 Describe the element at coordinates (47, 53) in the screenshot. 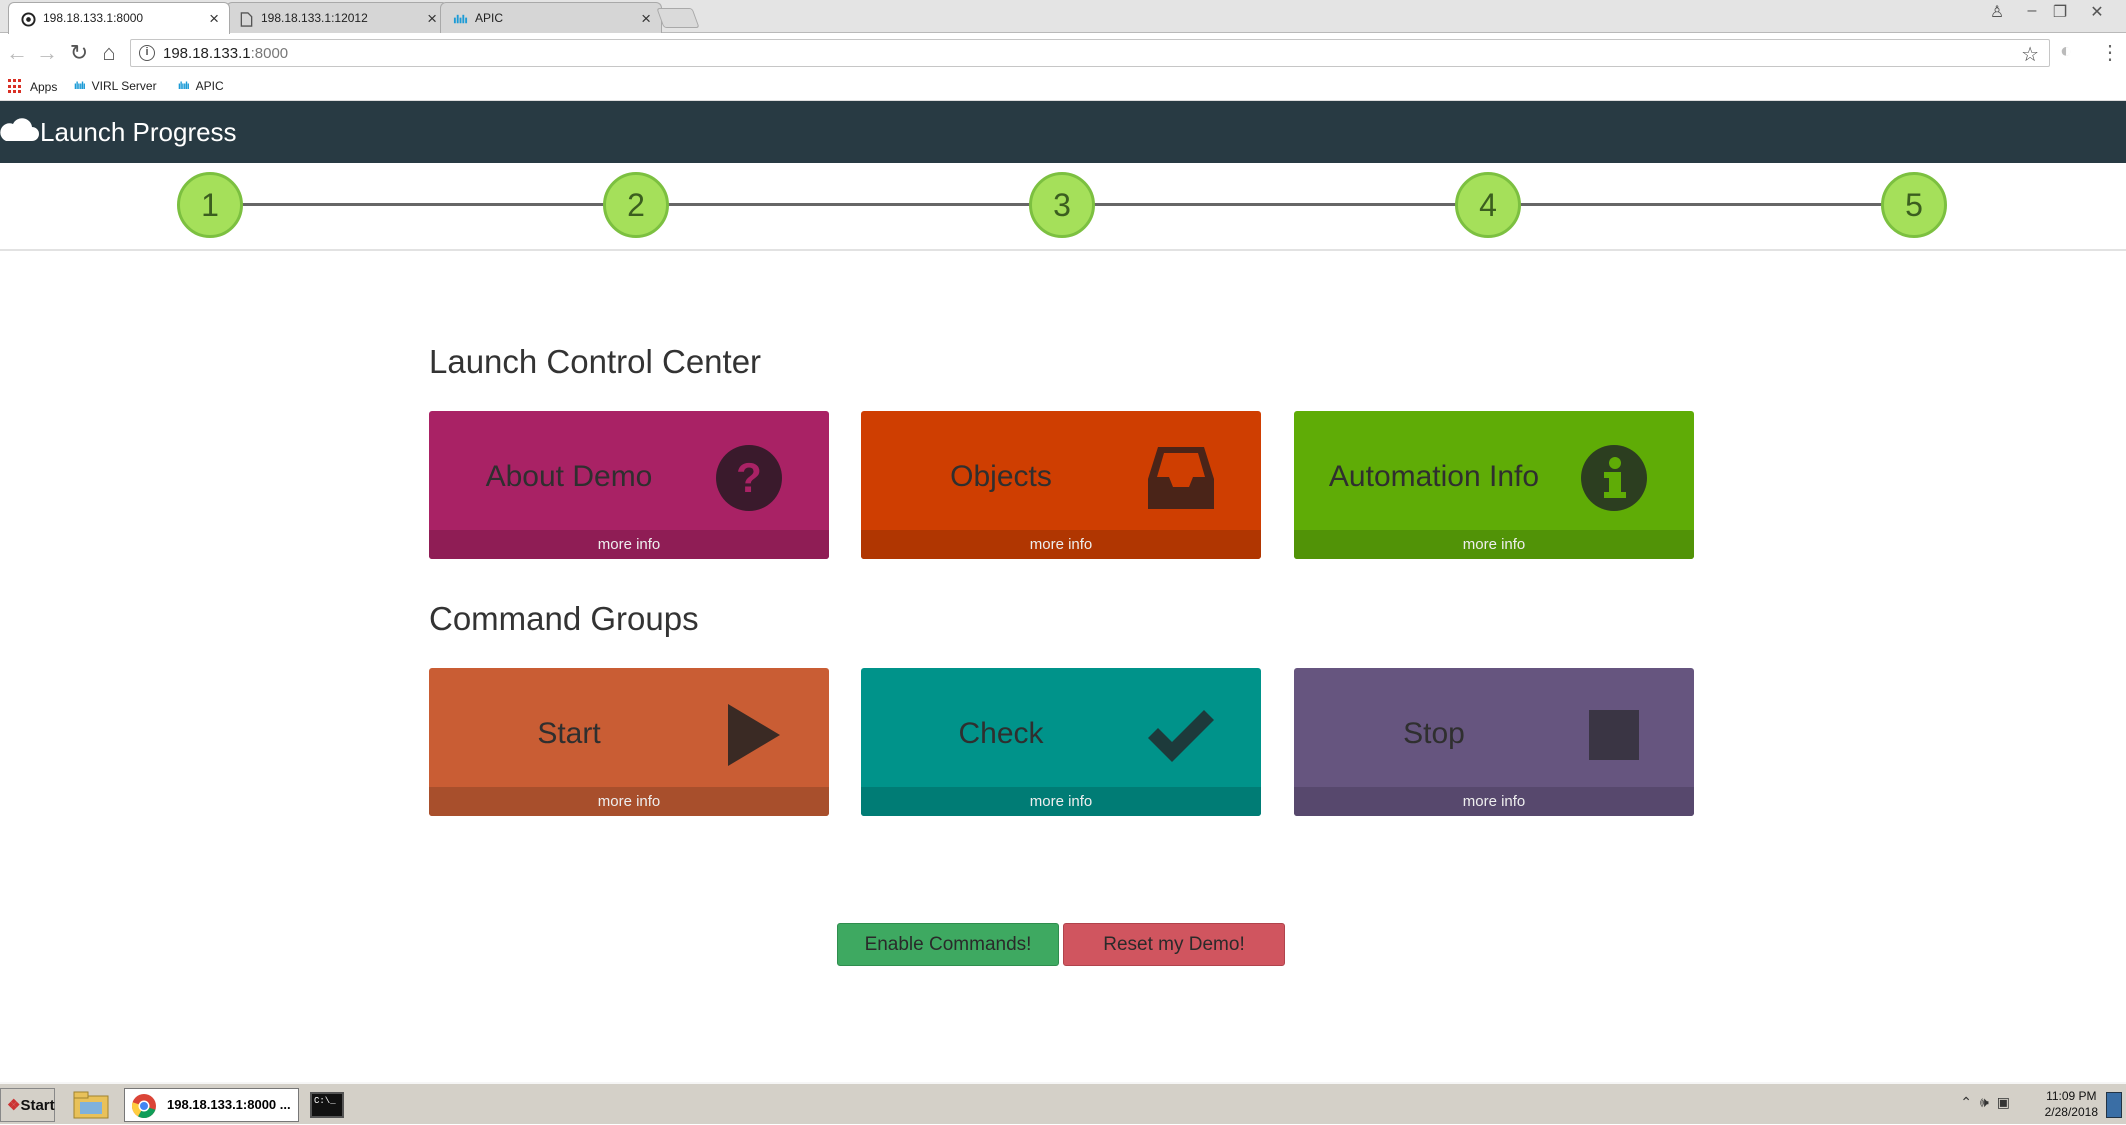

I see `forward-icon: →` at that location.